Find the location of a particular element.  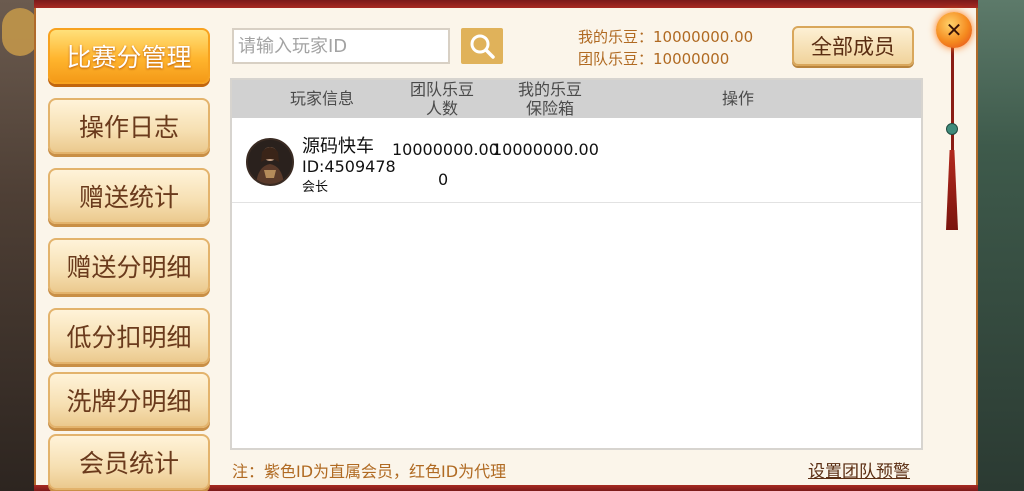

my-beans-stat: 我的乐豆：10000000.00 is located at coordinates (666, 37).